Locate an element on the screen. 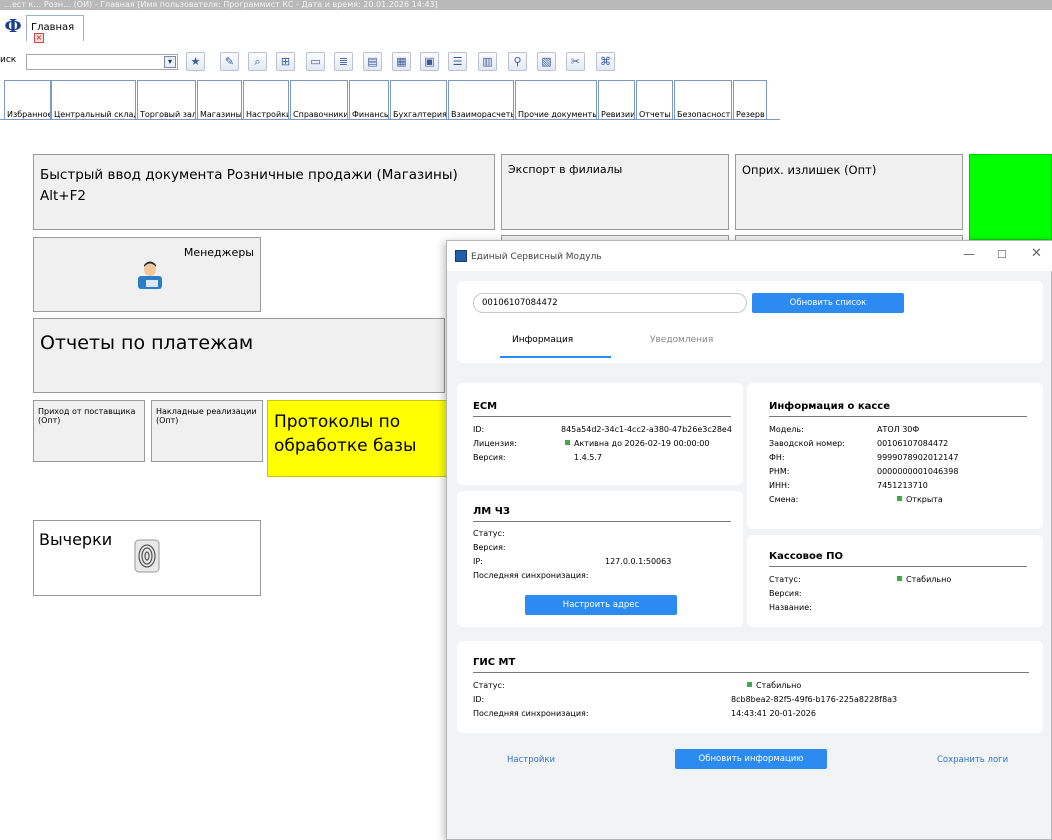 The height and width of the screenshot is (840, 1052). gis-id-label: ID: is located at coordinates (479, 699).